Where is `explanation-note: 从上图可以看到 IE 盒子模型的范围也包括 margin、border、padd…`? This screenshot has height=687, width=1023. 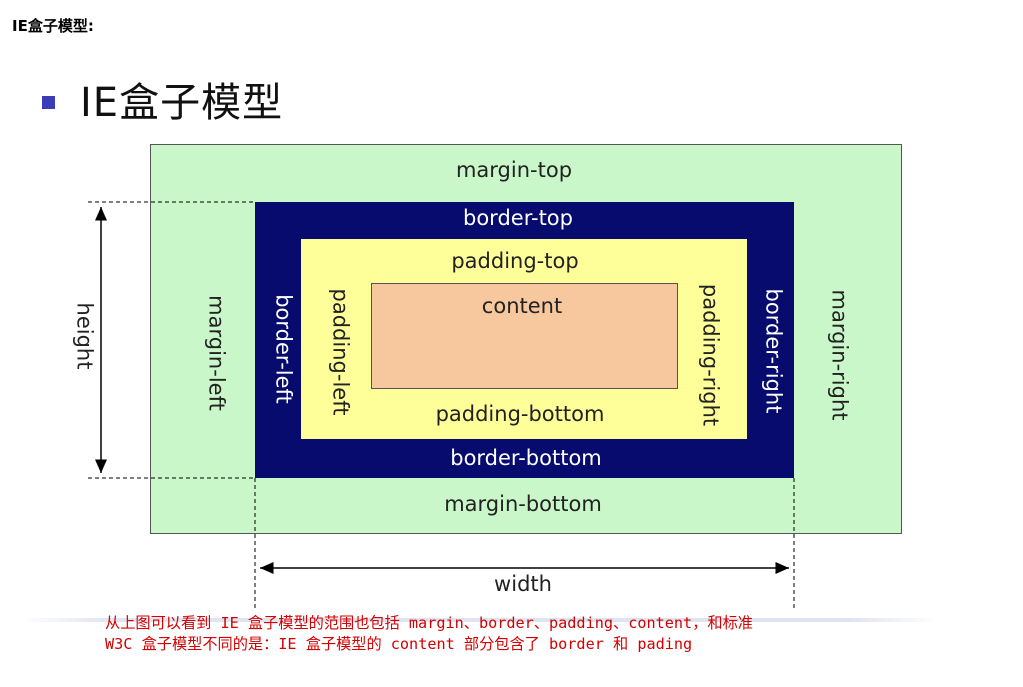
explanation-note: 从上图可以看到 IE 盒子模型的范围也包括 margin、border、padd… is located at coordinates (429, 634).